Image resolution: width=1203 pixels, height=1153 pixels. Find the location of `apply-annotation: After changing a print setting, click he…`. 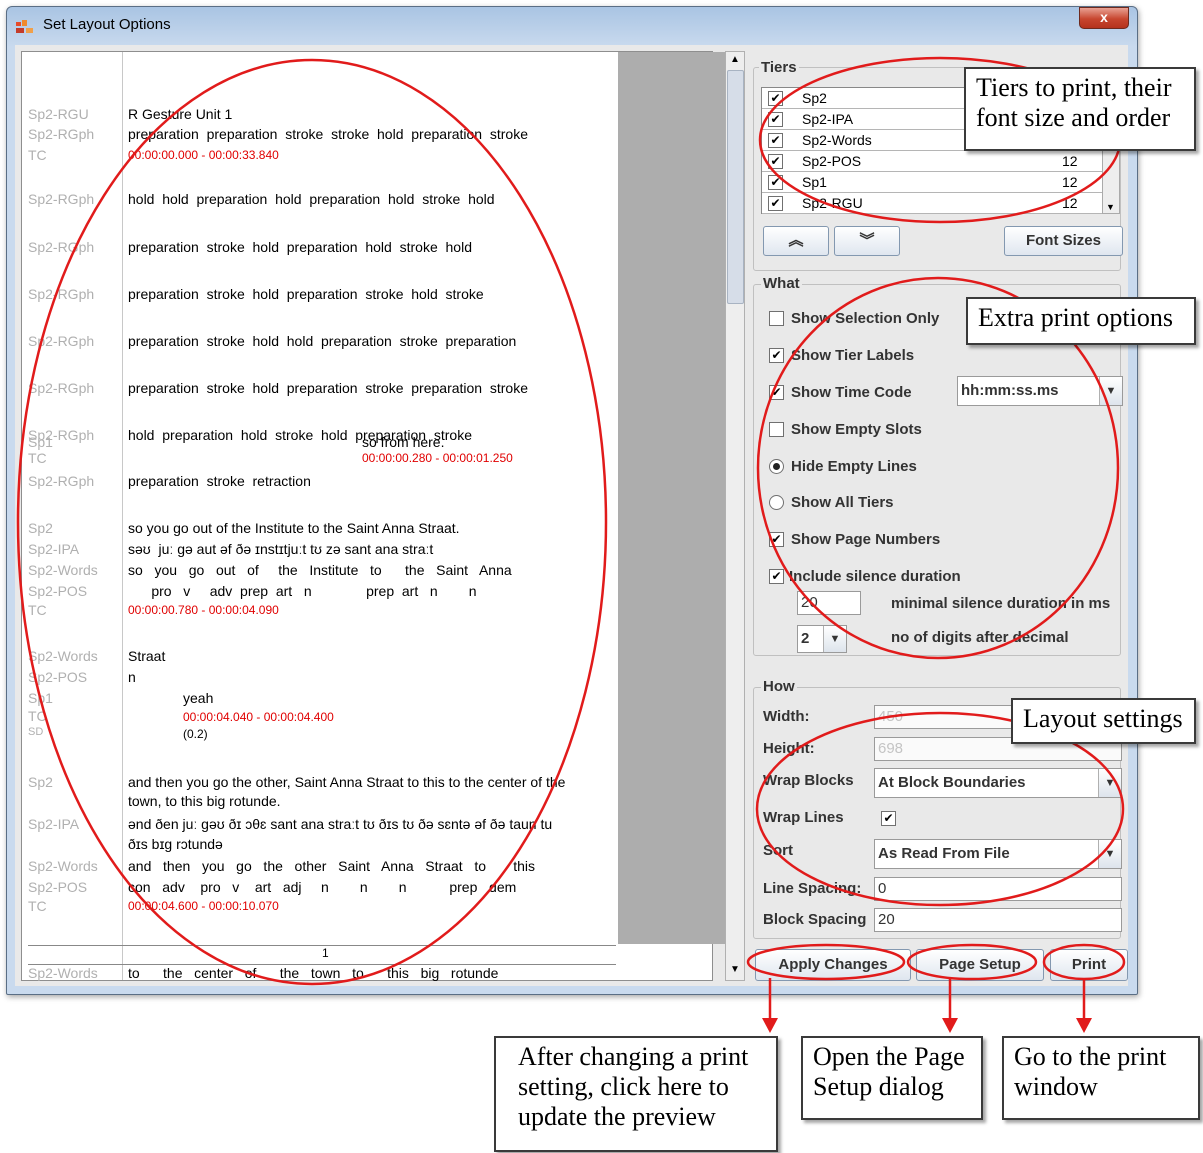

apply-annotation: After changing a print setting, click he… is located at coordinates (636, 1094).